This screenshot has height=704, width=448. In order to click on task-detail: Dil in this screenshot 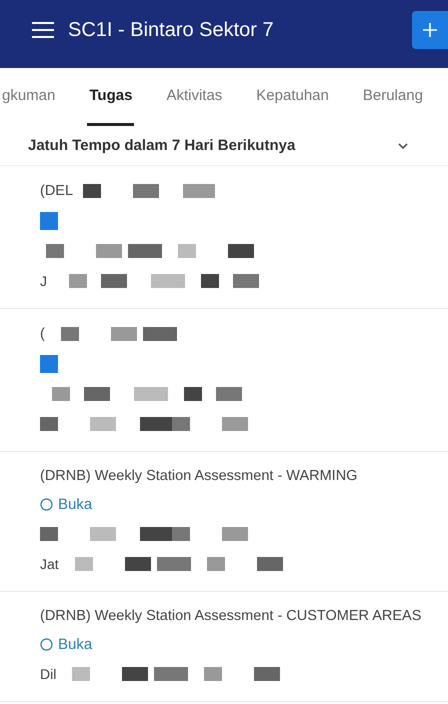, I will do `click(48, 674)`.